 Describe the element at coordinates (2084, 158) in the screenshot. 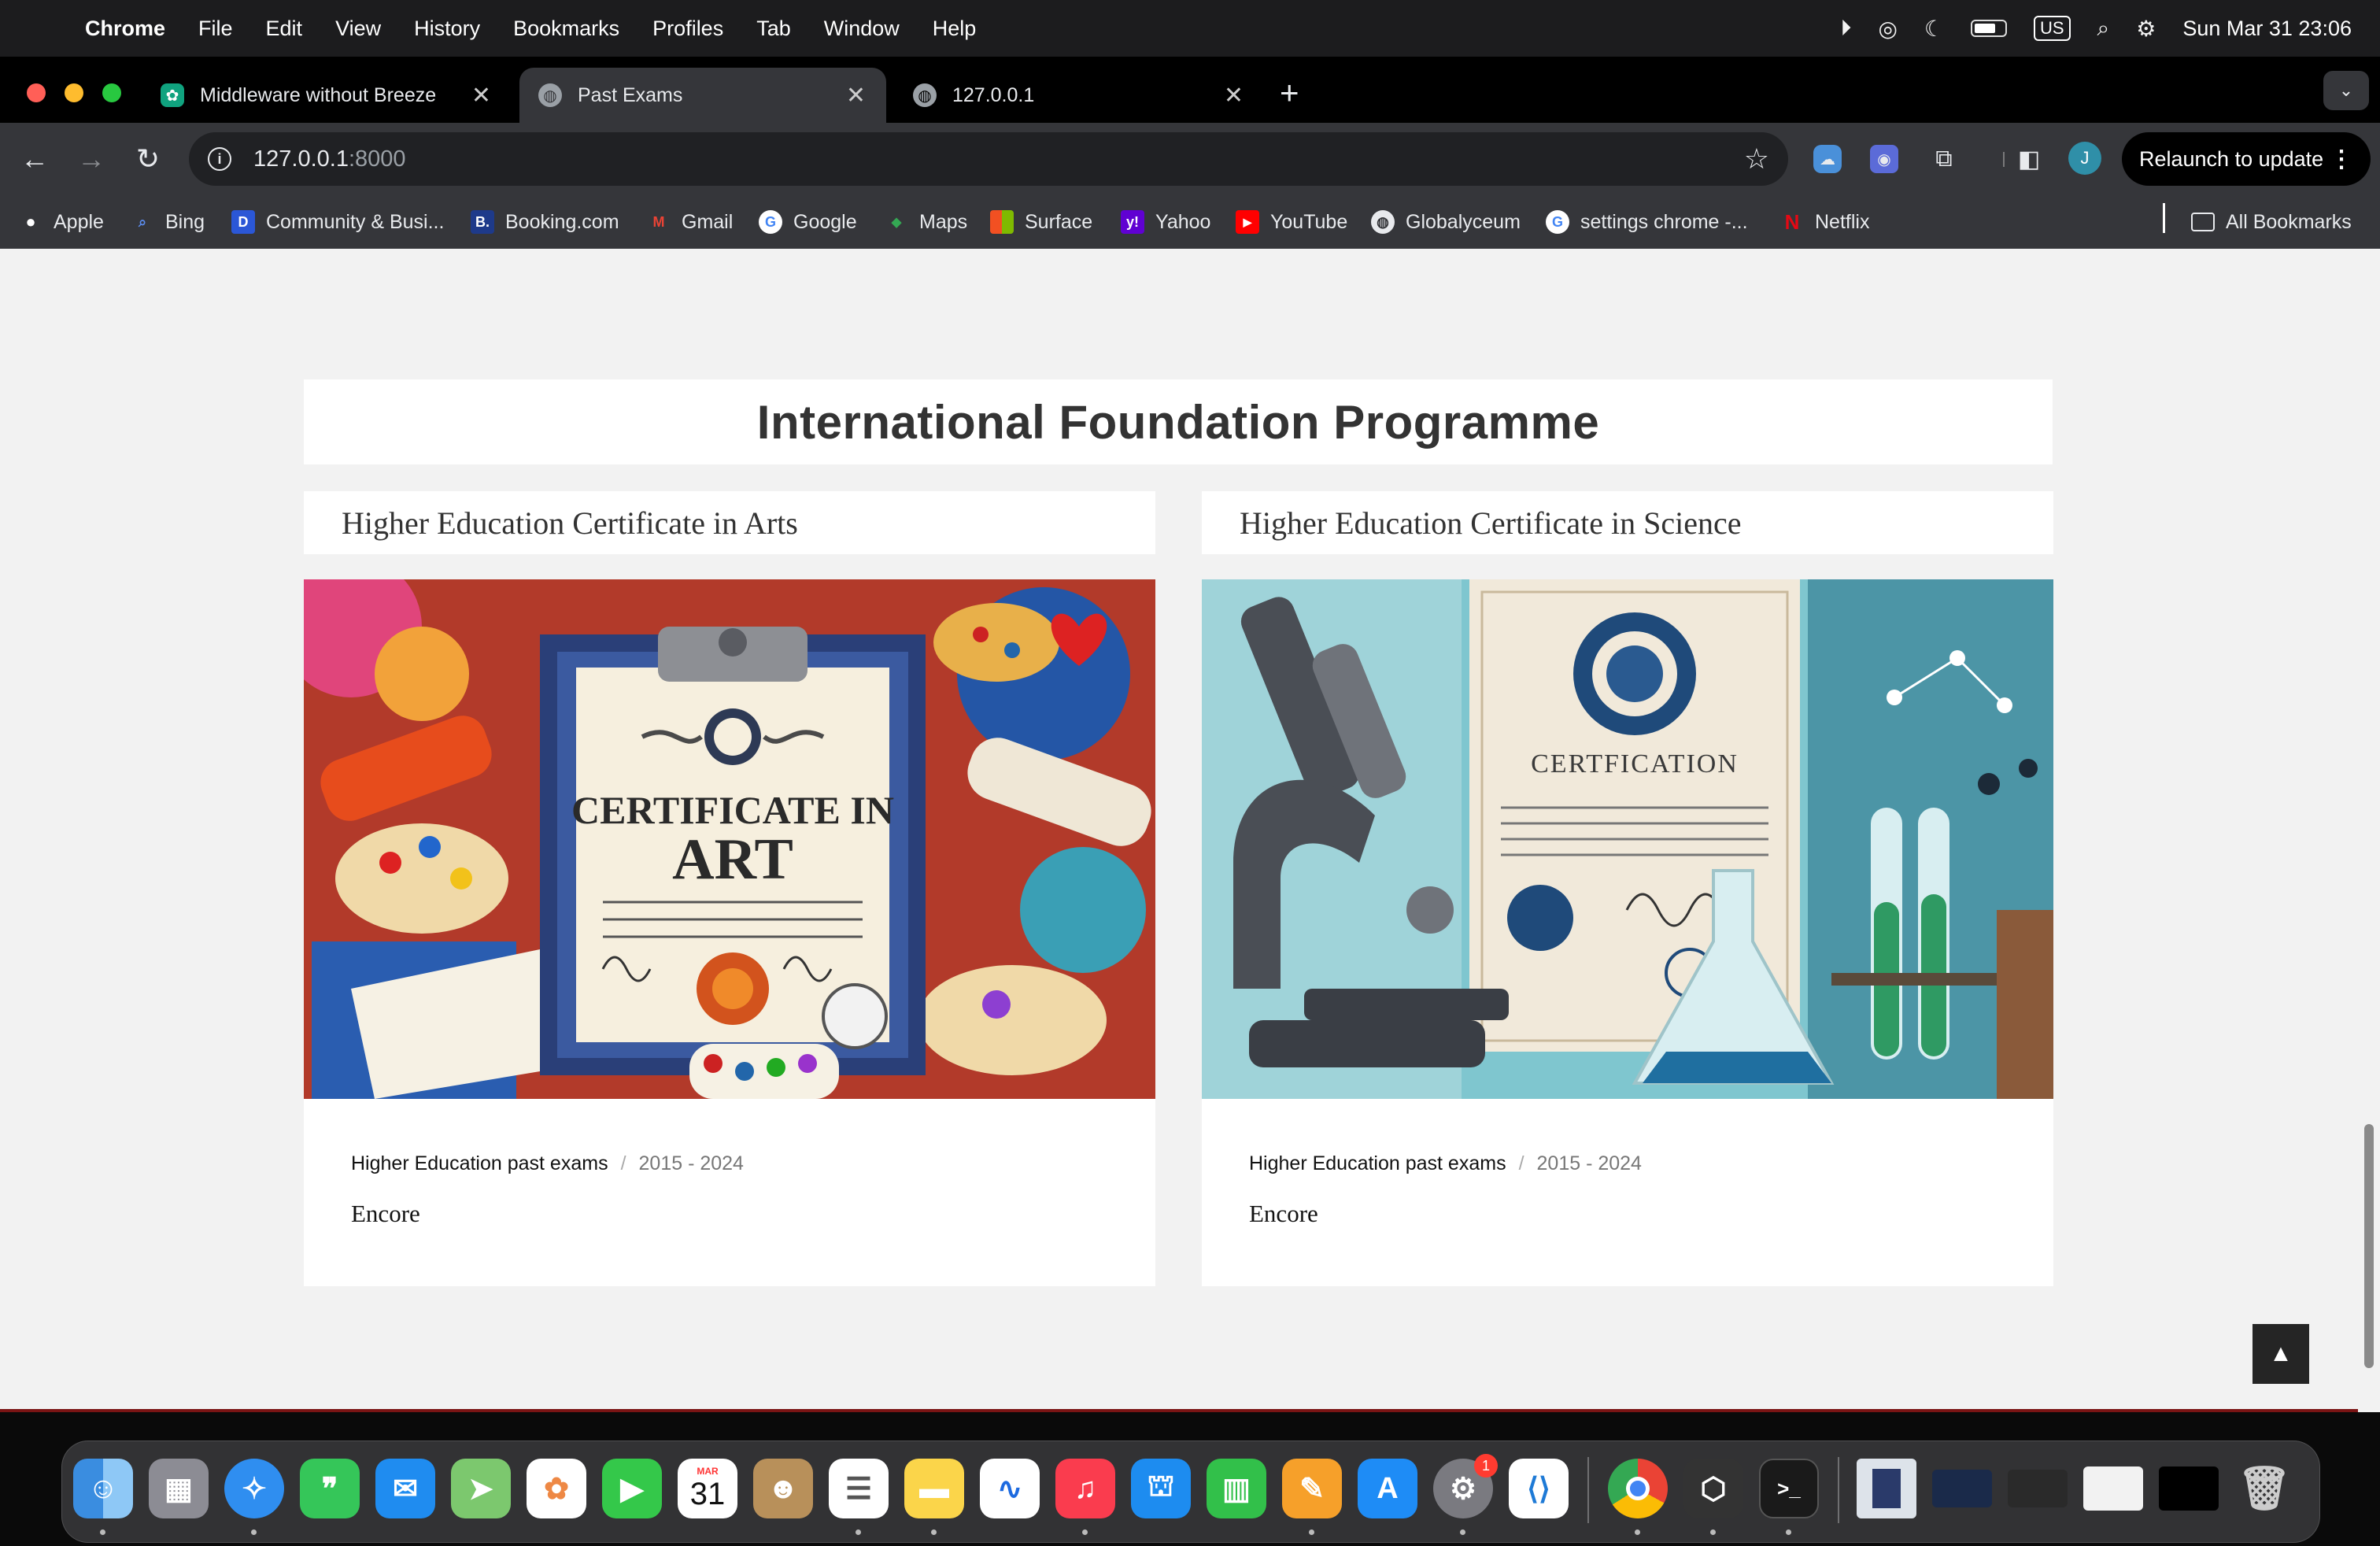

I see `profile-avatar: J` at that location.